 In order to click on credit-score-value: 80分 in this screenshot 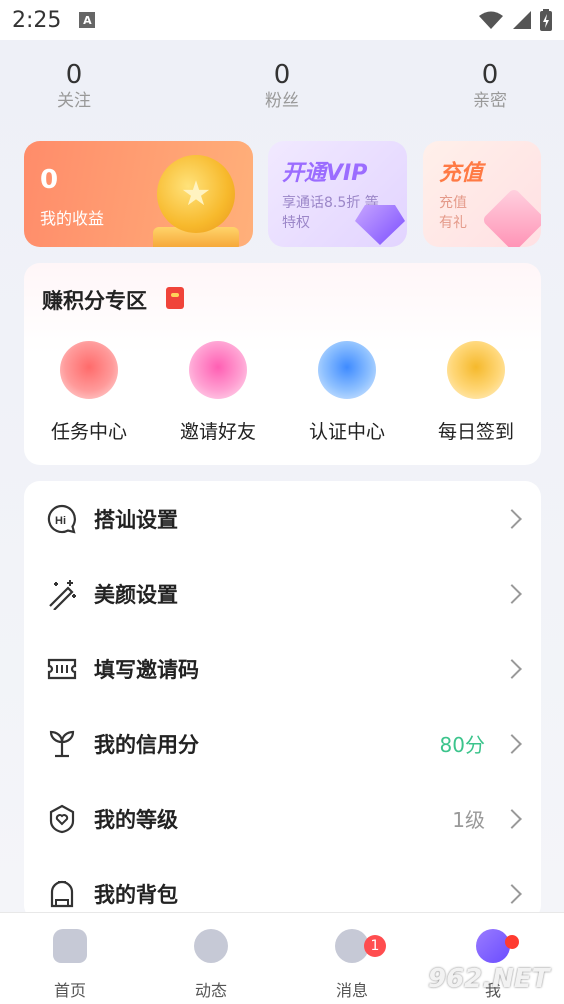, I will do `click(462, 745)`.